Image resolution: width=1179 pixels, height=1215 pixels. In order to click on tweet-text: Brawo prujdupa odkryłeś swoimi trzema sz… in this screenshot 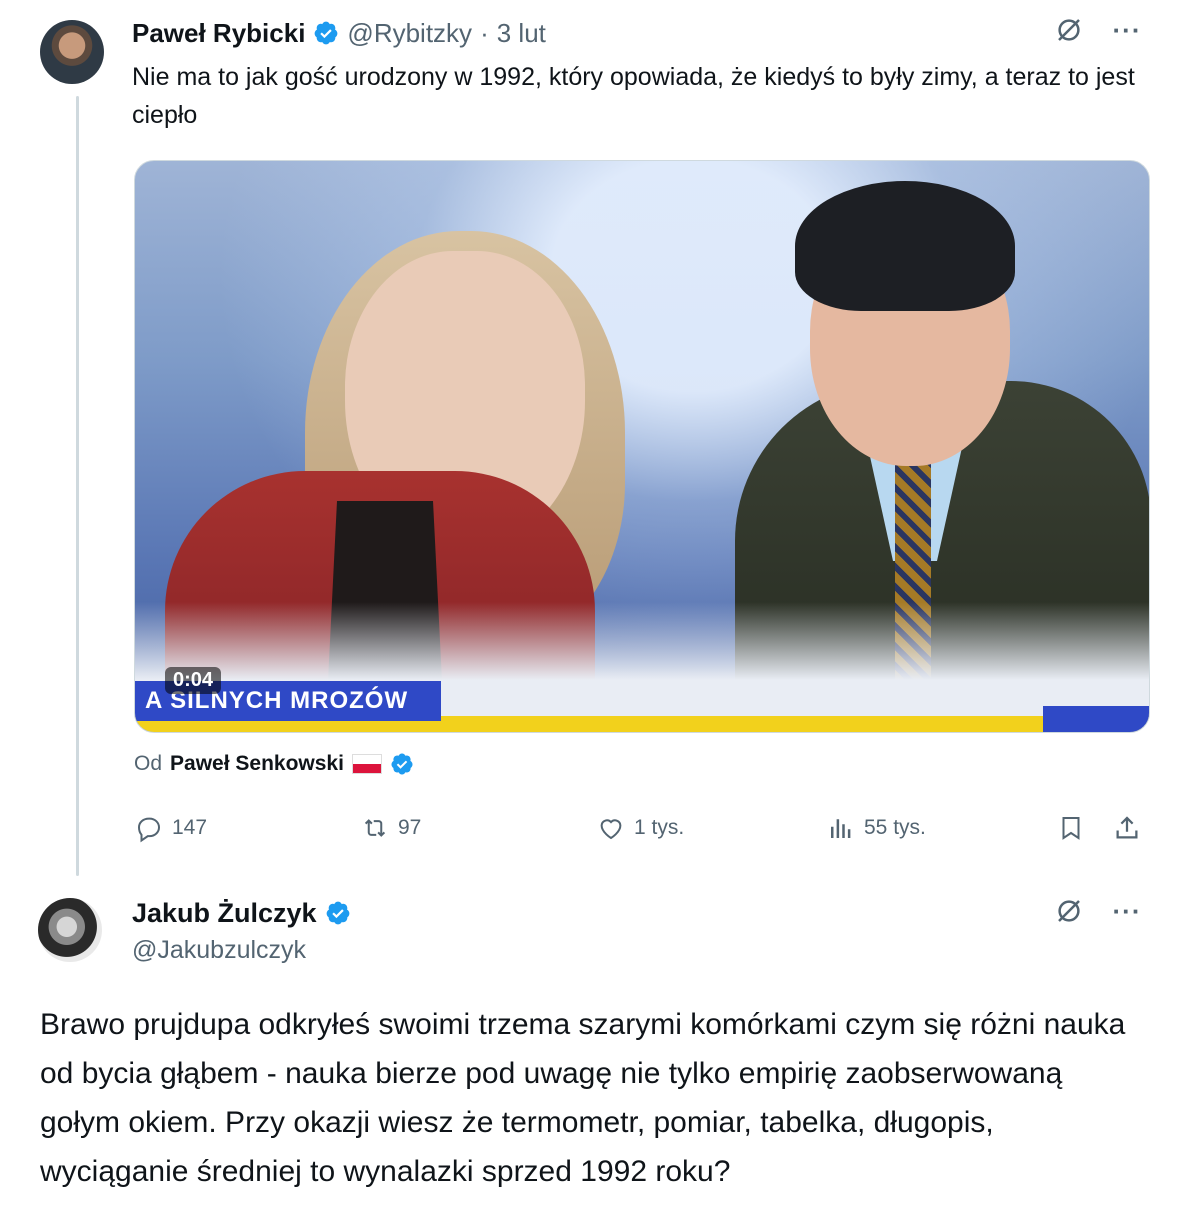, I will do `click(583, 1098)`.